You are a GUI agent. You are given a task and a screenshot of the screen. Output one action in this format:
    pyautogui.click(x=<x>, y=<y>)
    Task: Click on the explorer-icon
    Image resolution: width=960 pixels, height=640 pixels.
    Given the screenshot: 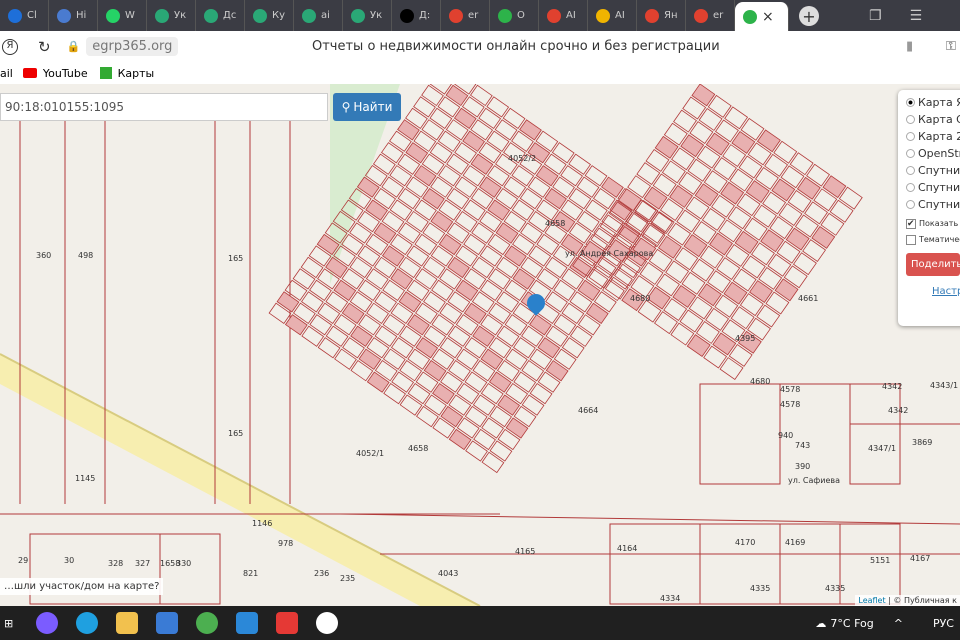 What is the action you would take?
    pyautogui.click(x=127, y=623)
    